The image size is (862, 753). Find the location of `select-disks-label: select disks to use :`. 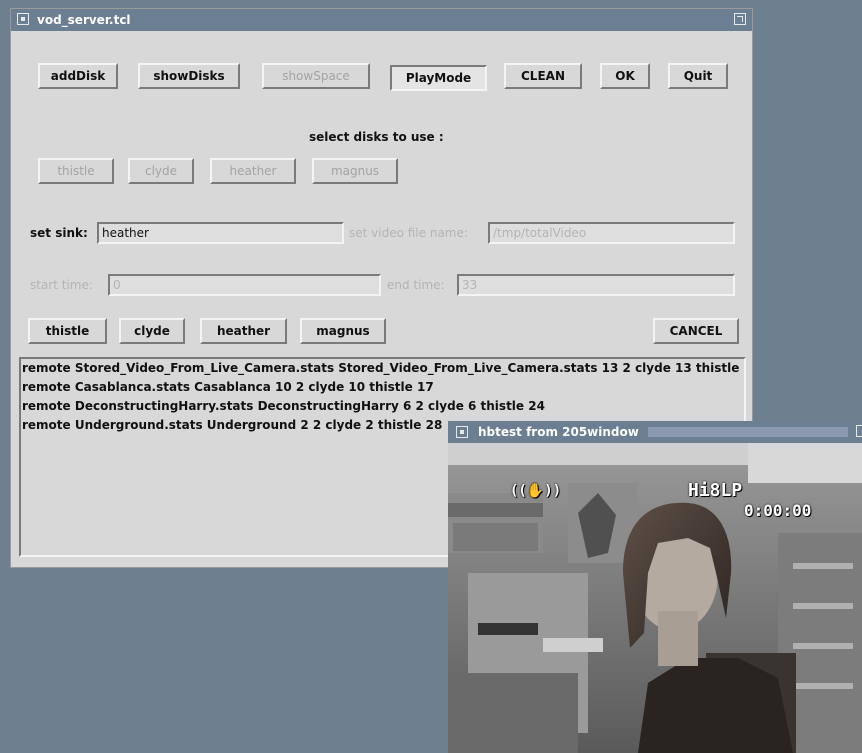

select-disks-label: select disks to use : is located at coordinates (376, 137).